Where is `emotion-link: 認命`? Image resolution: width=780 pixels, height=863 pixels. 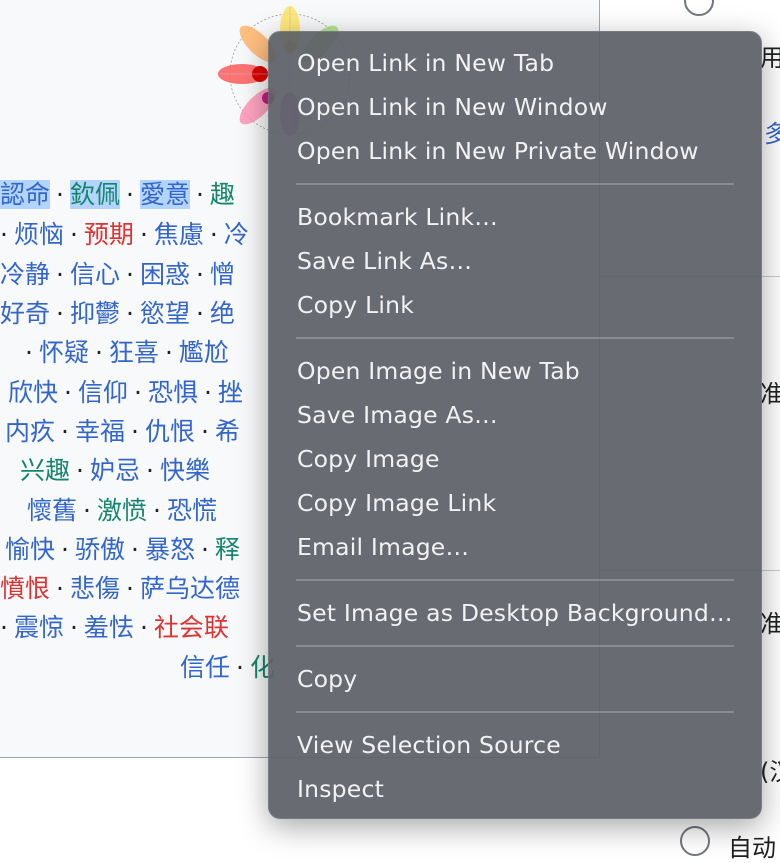
emotion-link: 認命 is located at coordinates (25, 194).